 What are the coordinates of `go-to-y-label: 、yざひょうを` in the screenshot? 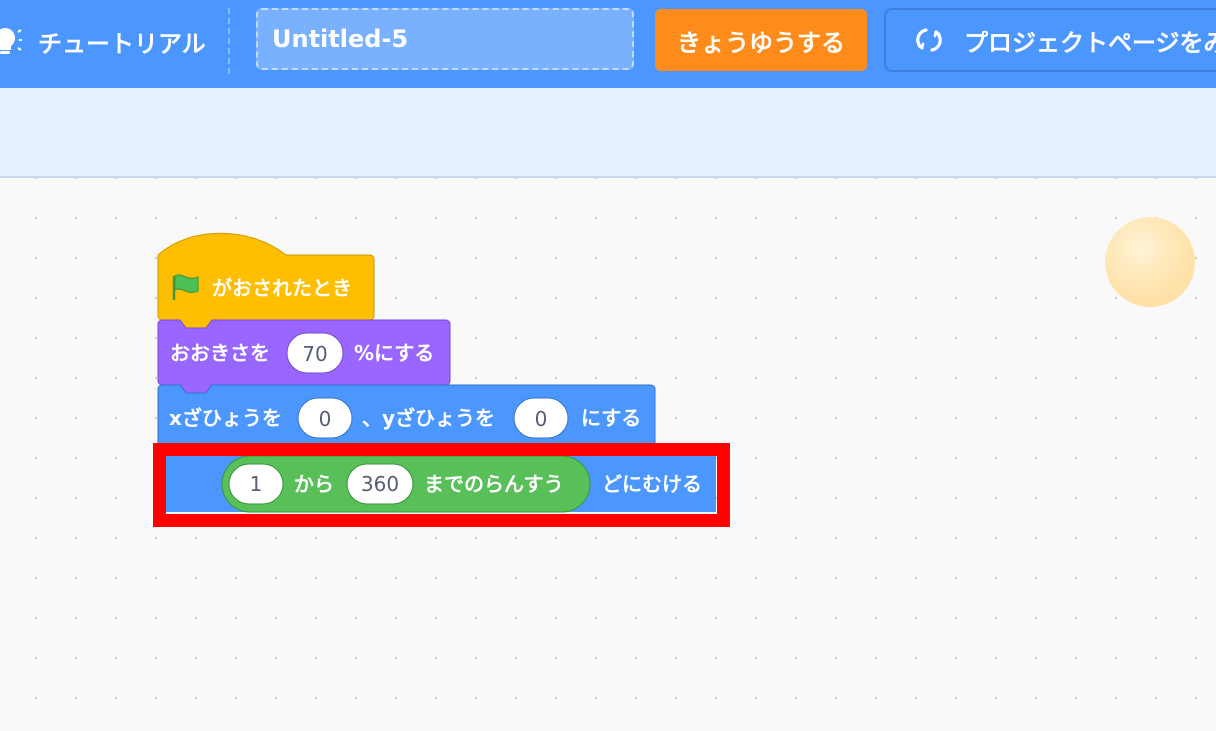 It's located at (428, 418).